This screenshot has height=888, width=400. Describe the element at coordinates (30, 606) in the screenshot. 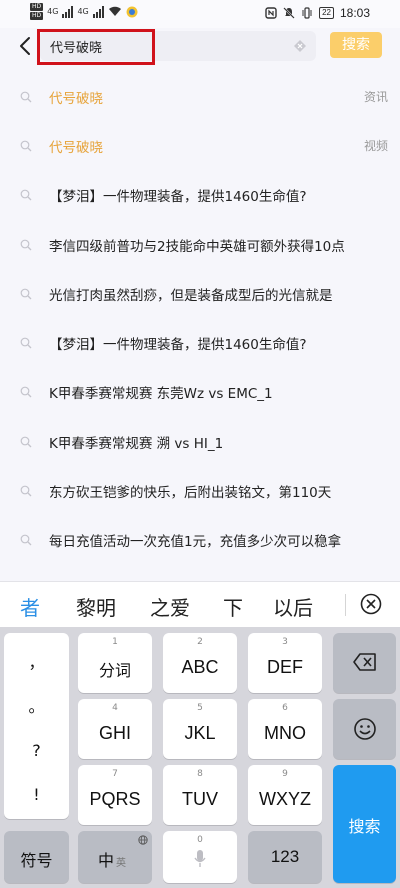

I see `candidate-1: 者` at that location.